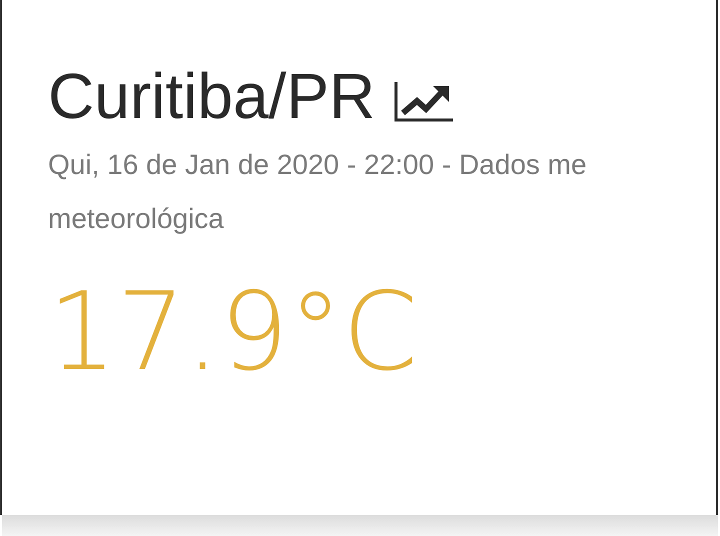 This screenshot has height=536, width=720. Describe the element at coordinates (136, 219) in the screenshot. I see `date-and-source-text: meteorológica` at that location.